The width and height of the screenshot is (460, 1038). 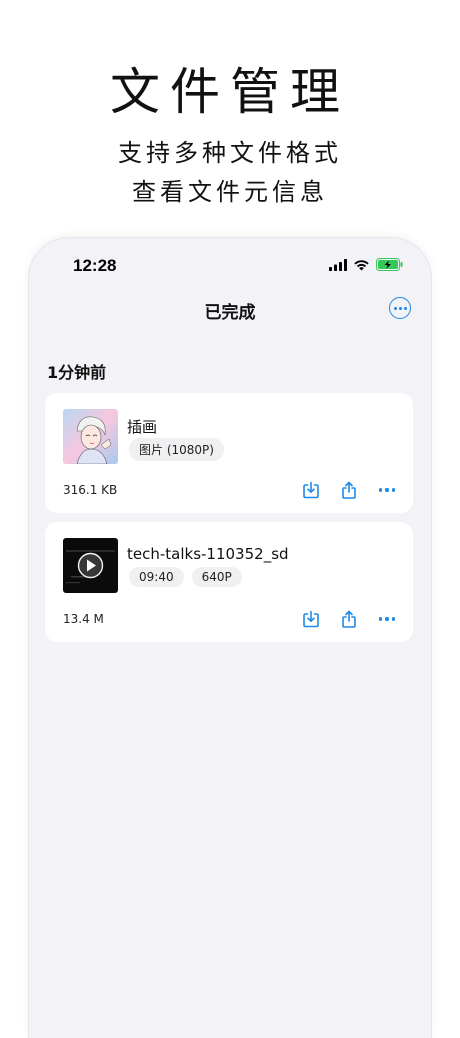 What do you see at coordinates (361, 264) in the screenshot?
I see `wifi-icon` at bounding box center [361, 264].